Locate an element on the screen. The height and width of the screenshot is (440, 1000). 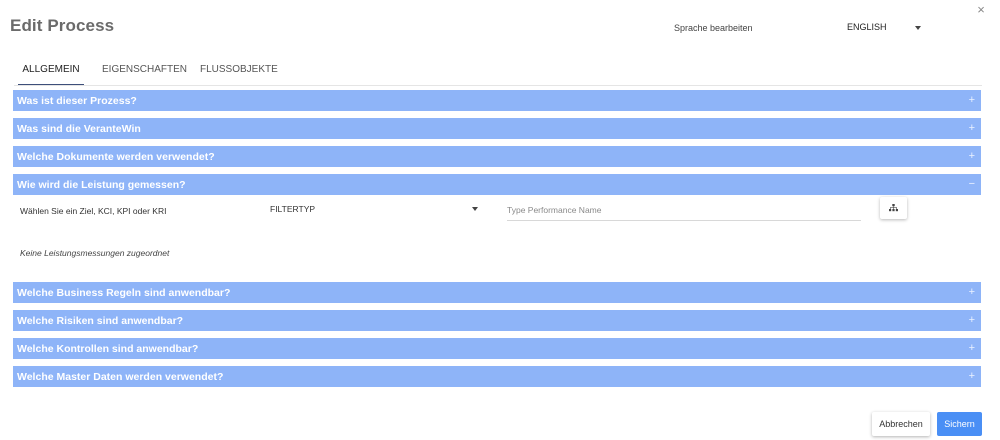
language-label: Sprache bearbeiten is located at coordinates (713, 28).